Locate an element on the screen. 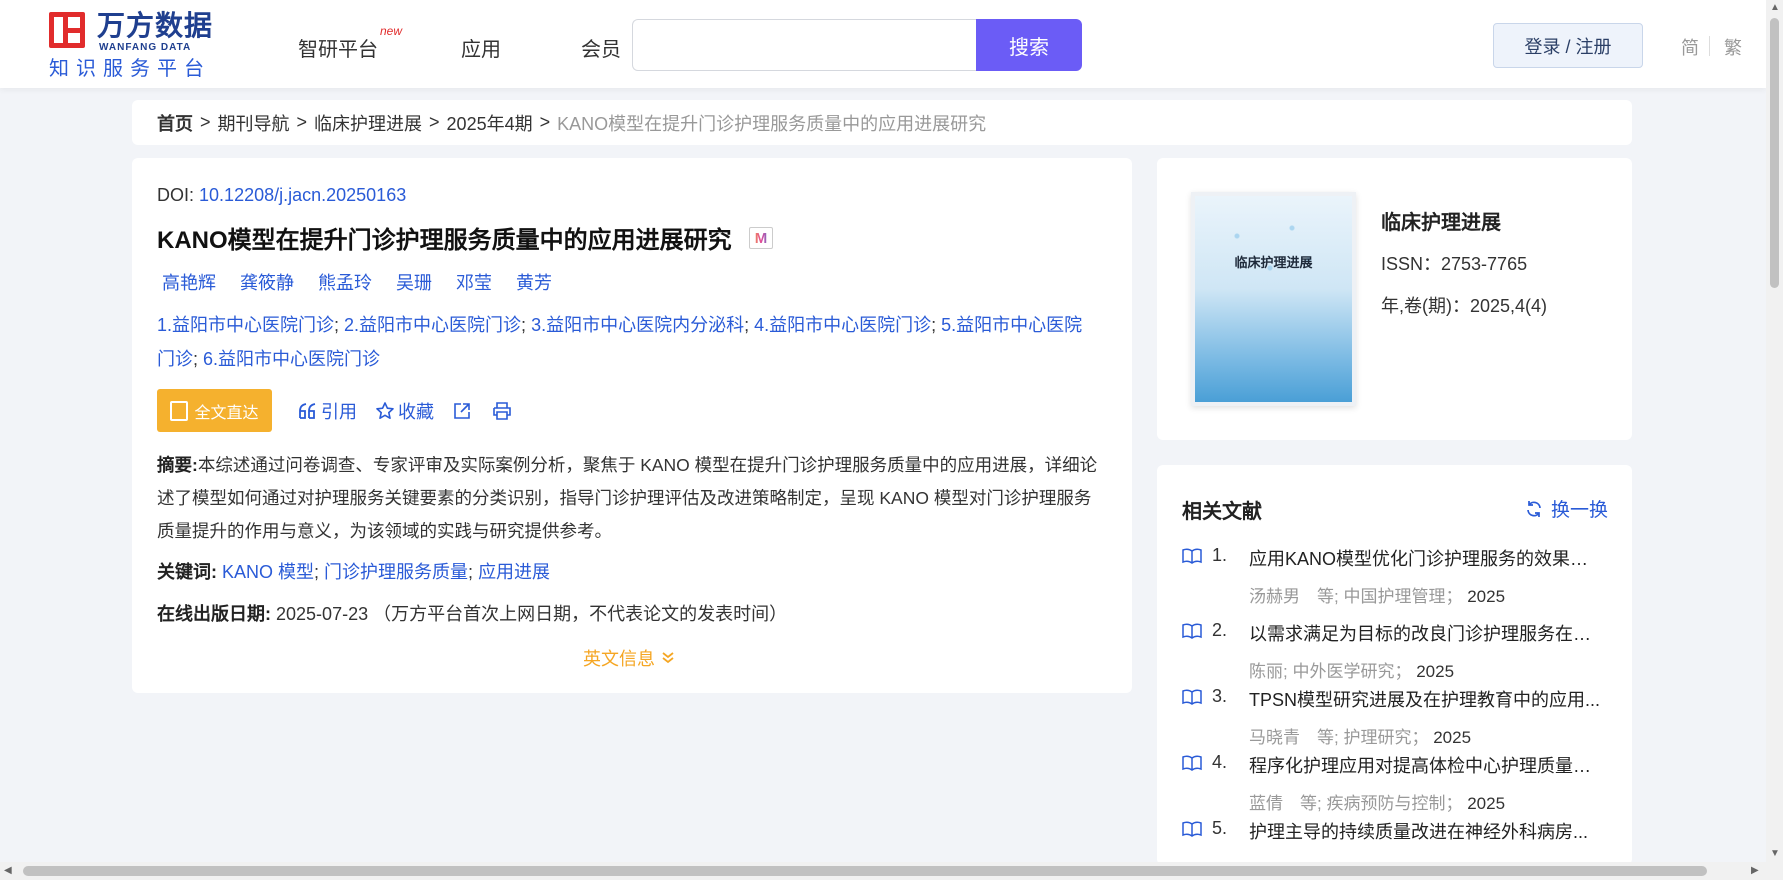  item-source: 中外医学研究； is located at coordinates (1351, 671).